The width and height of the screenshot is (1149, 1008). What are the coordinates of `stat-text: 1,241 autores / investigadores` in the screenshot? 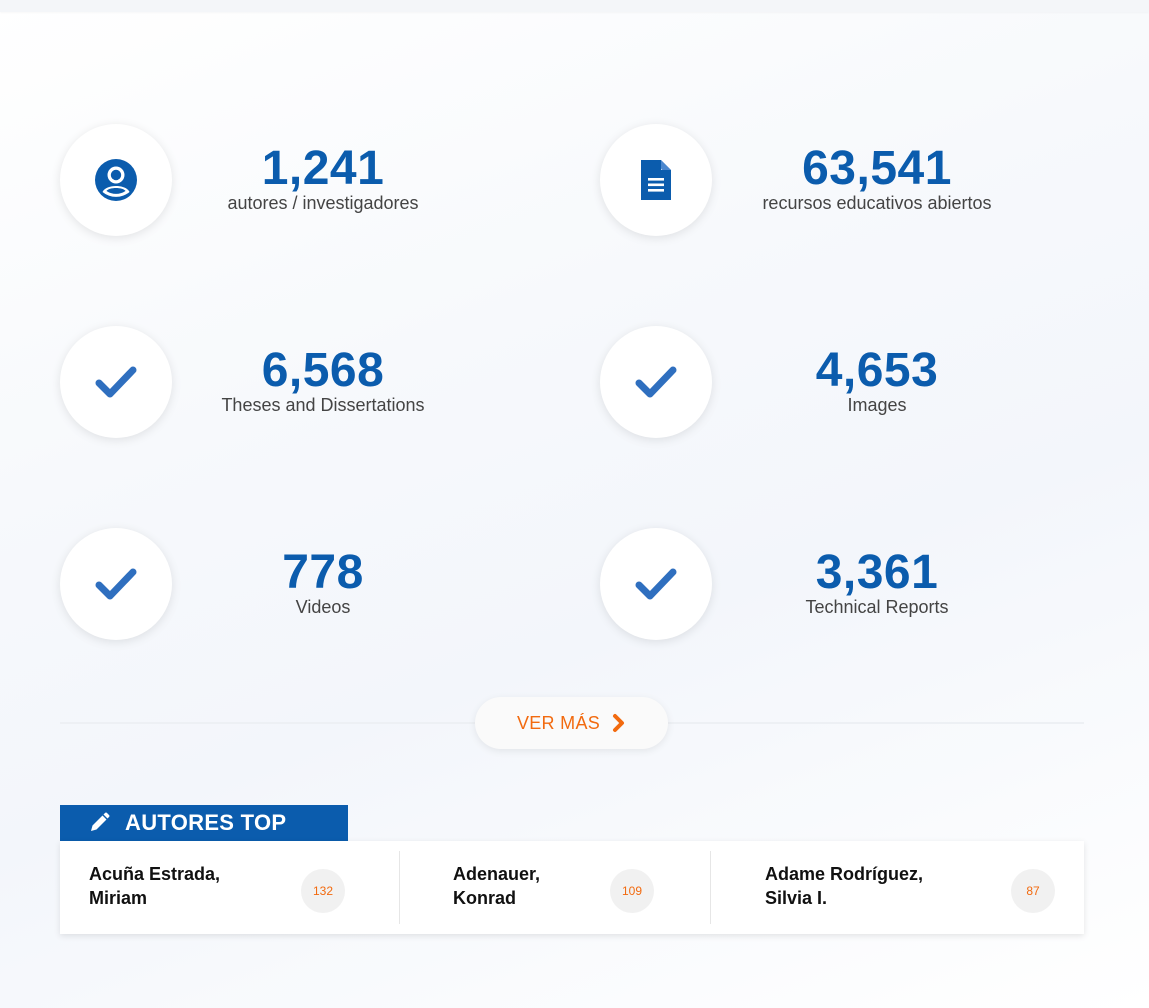 It's located at (323, 178).